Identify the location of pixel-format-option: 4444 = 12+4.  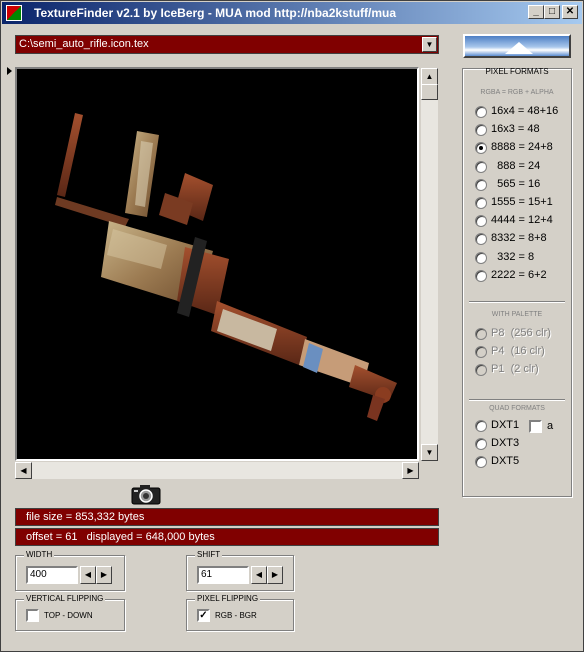
(521, 221).